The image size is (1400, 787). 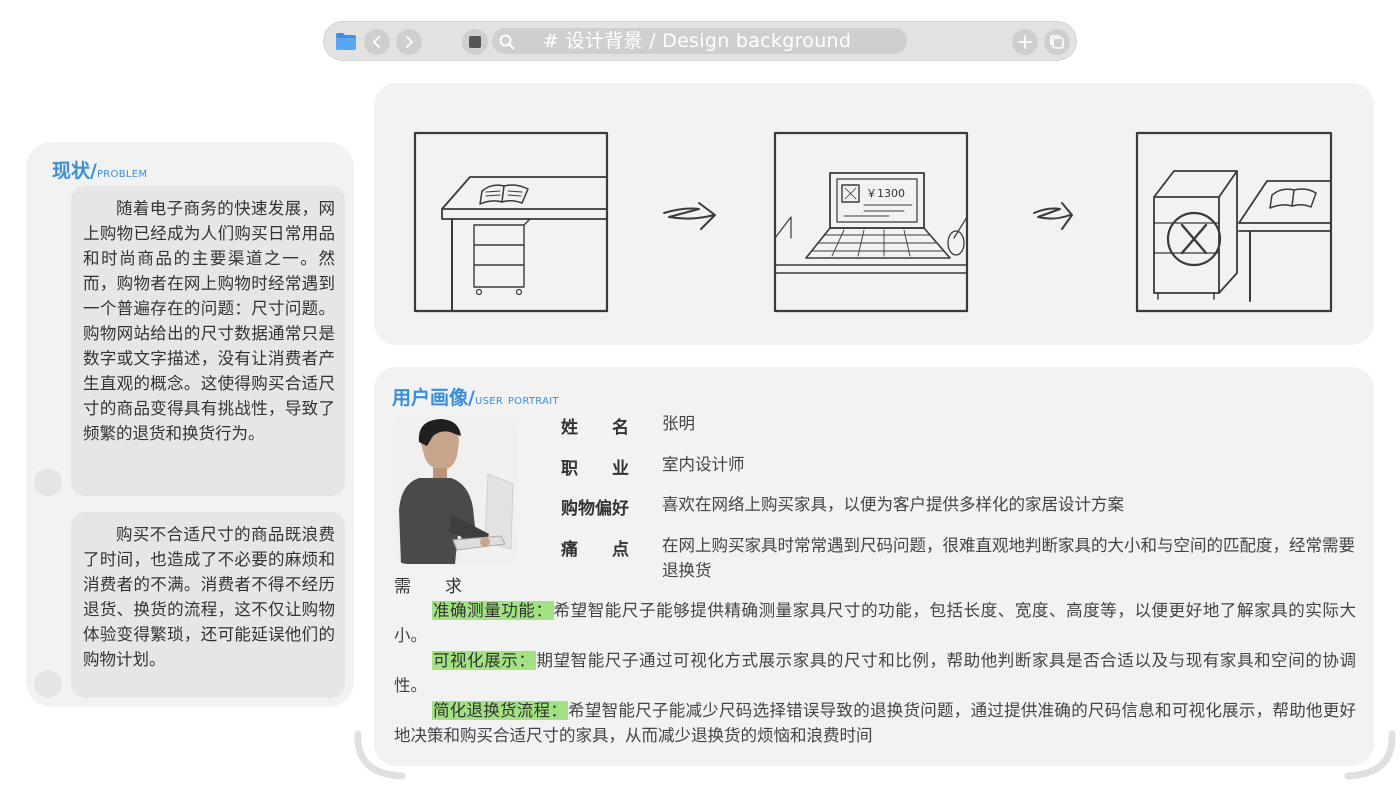 What do you see at coordinates (500, 710) in the screenshot?
I see `need-title-return: 简化退换货流程：` at bounding box center [500, 710].